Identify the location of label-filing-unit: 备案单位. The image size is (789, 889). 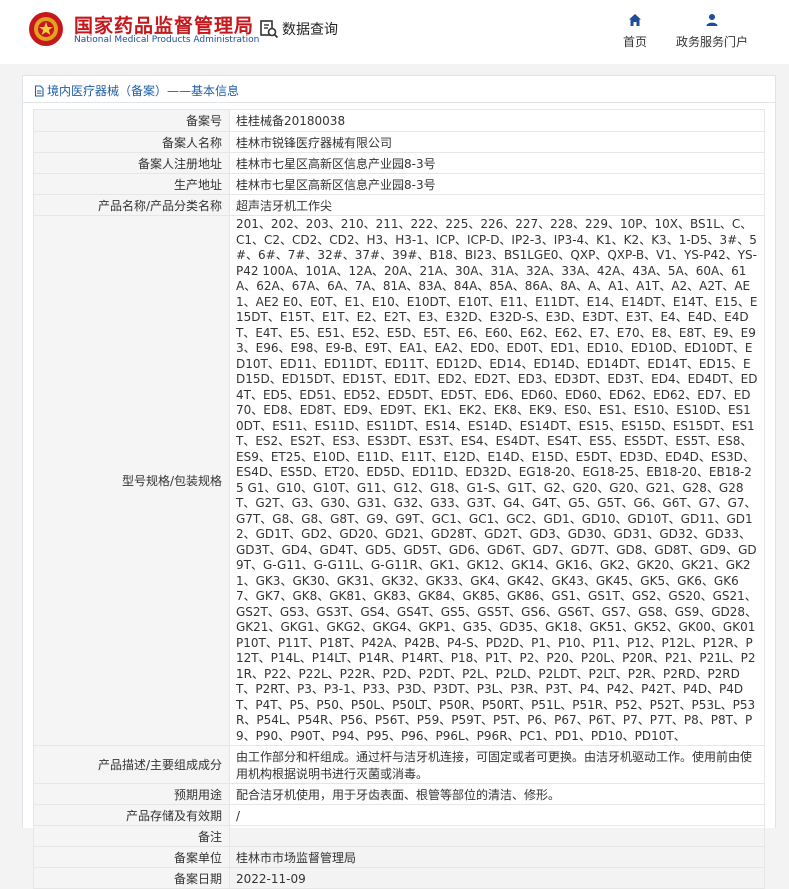
(131, 857).